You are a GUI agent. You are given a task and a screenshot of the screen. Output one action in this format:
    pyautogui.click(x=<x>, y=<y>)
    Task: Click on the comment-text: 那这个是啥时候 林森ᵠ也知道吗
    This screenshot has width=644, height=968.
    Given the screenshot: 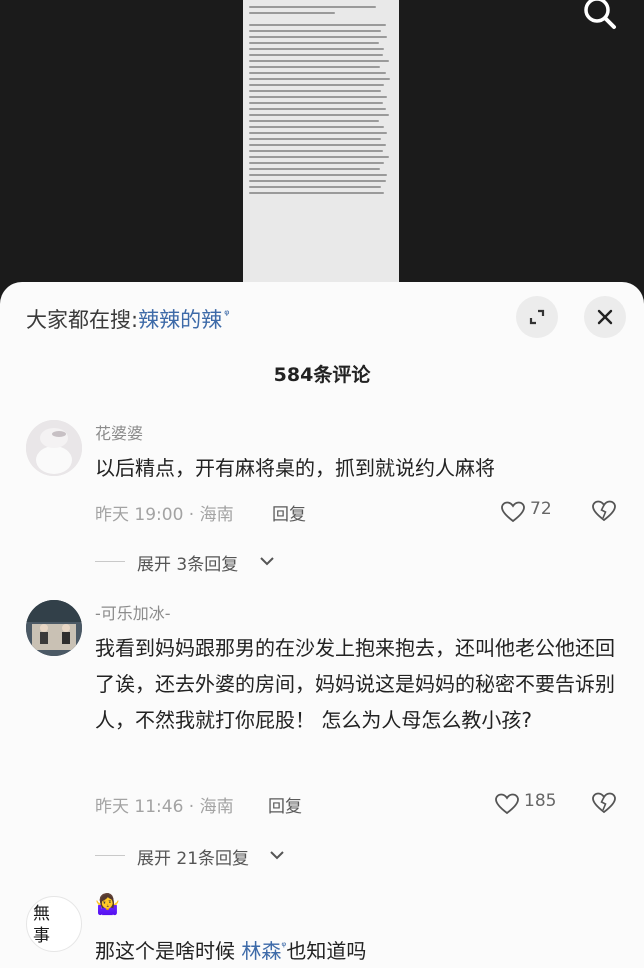 What is the action you would take?
    pyautogui.click(x=355, y=948)
    